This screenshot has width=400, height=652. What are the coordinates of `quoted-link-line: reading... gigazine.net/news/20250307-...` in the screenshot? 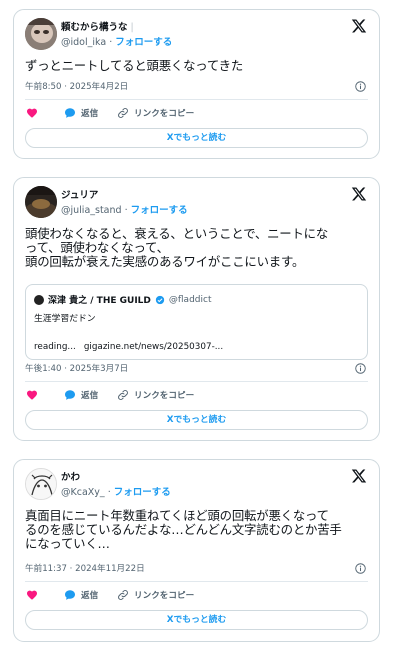 It's located at (129, 347).